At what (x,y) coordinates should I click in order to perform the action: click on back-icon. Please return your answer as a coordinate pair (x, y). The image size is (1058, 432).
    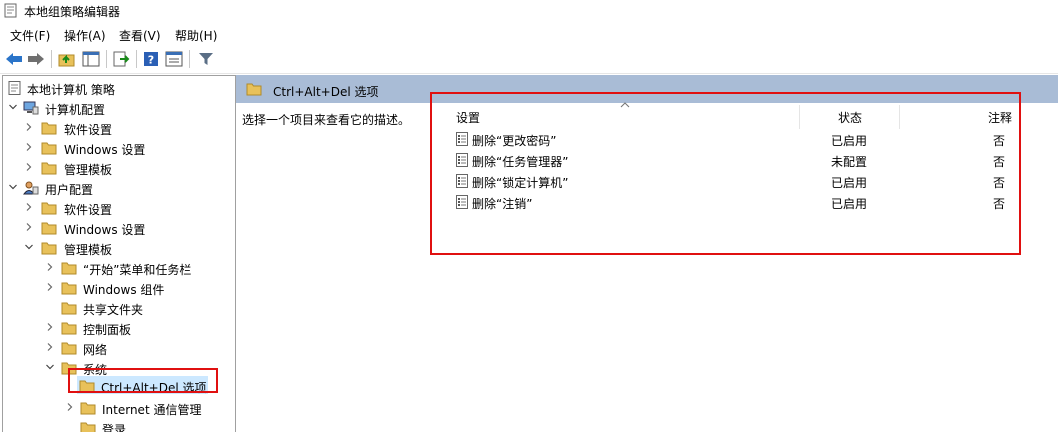
    Looking at the image, I should click on (14, 59).